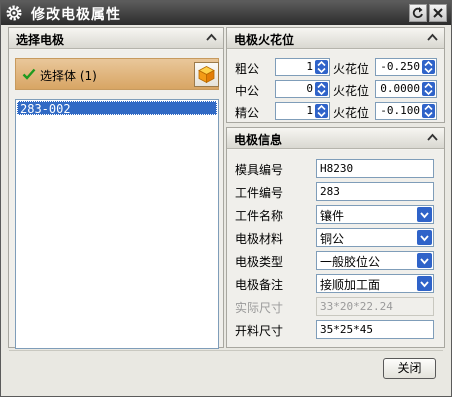 The height and width of the screenshot is (397, 452). Describe the element at coordinates (335, 138) in the screenshot. I see `electrode-info-header: 电极信息` at that location.